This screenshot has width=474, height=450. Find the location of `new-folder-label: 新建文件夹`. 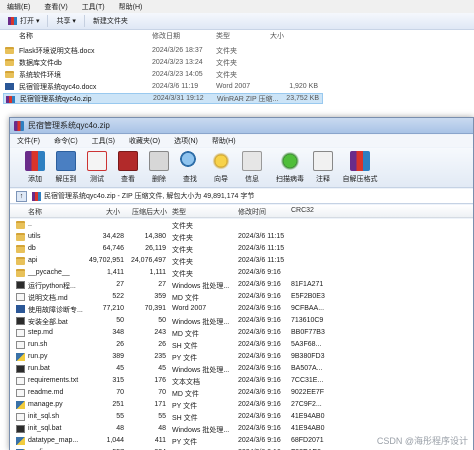

new-folder-label: 新建文件夹 is located at coordinates (110, 21).